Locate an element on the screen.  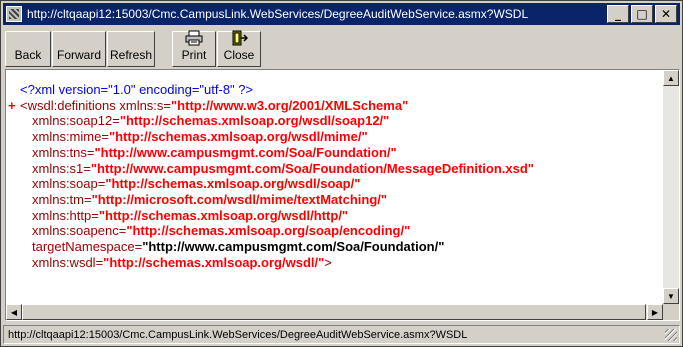
window-controls: _ □ ✕ is located at coordinates (642, 14).